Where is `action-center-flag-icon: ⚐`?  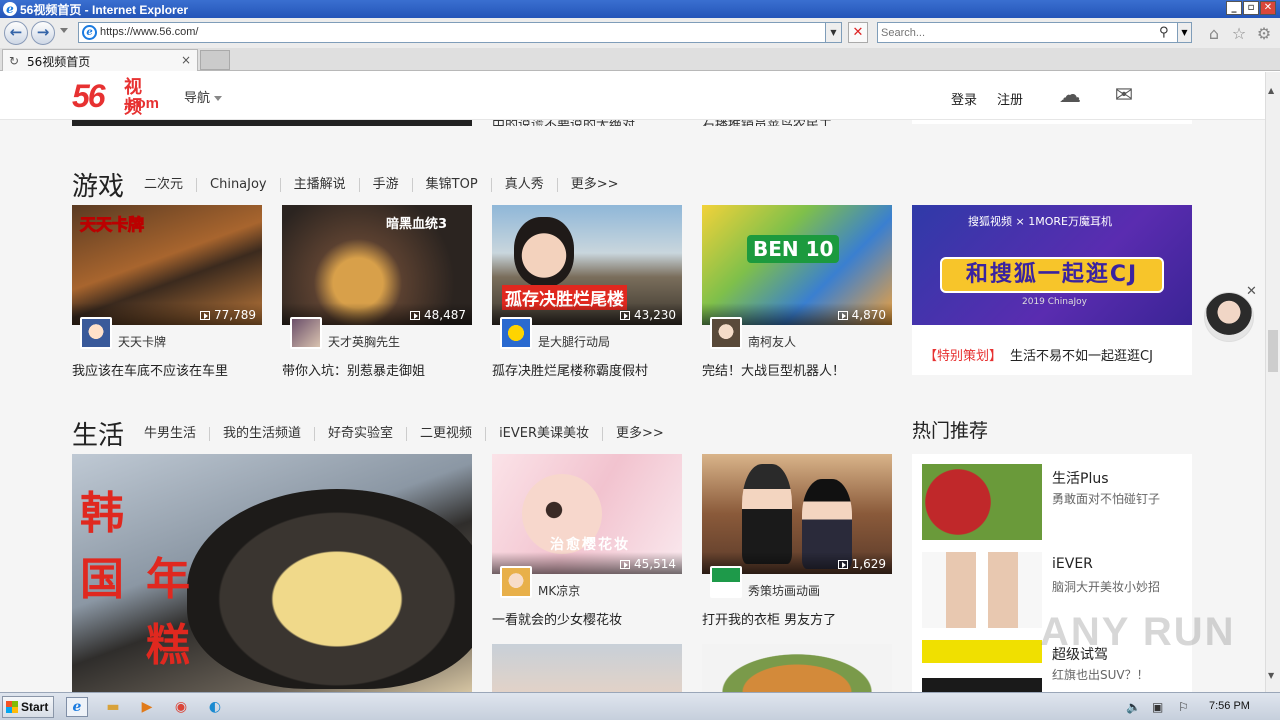
action-center-flag-icon: ⚐ is located at coordinates (1183, 707).